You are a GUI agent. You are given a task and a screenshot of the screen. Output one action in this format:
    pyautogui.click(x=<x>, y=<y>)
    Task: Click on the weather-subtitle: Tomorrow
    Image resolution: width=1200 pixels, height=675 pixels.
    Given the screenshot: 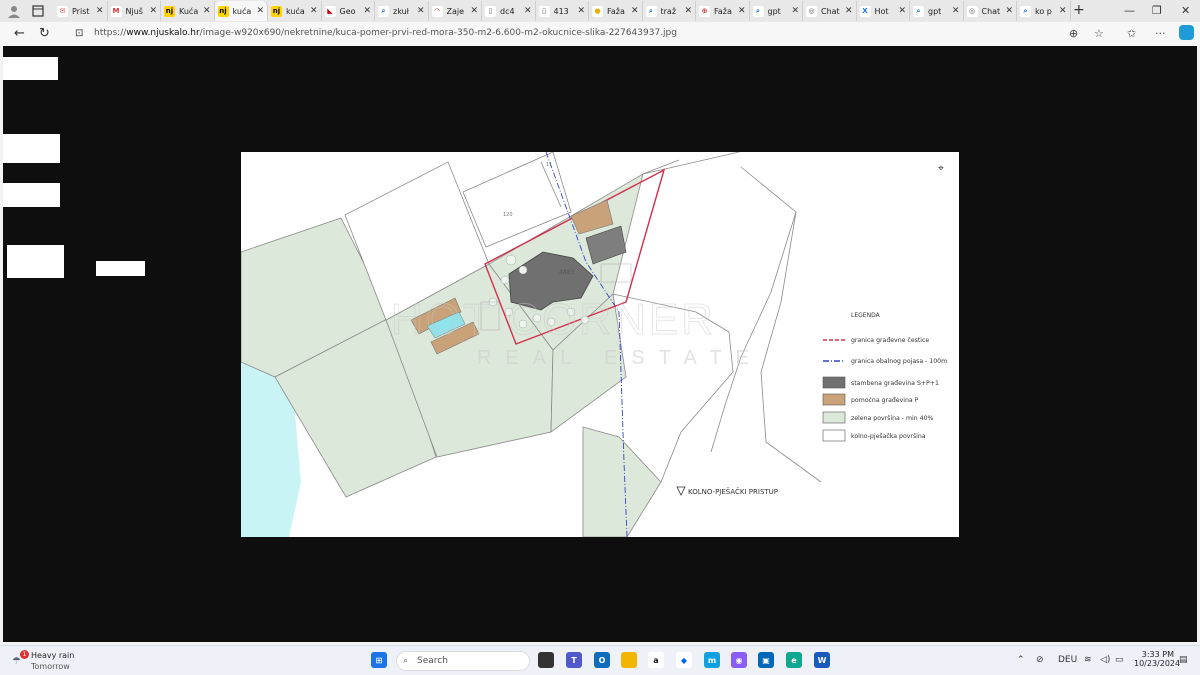 What is the action you would take?
    pyautogui.click(x=50, y=666)
    